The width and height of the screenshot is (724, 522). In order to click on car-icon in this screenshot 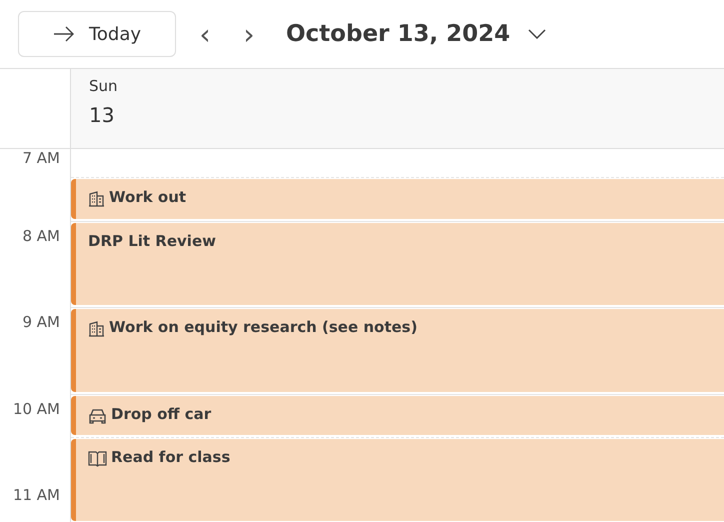, I will do `click(97, 415)`.